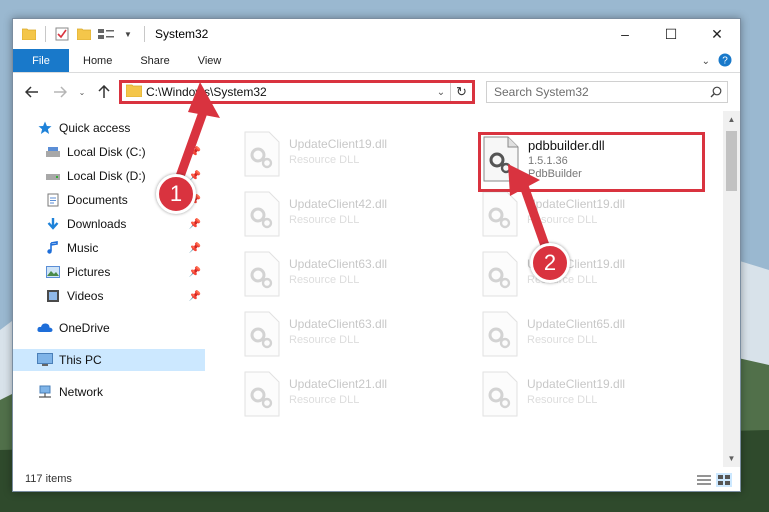  Describe the element at coordinates (154, 60) in the screenshot. I see `tab-share: Share` at that location.